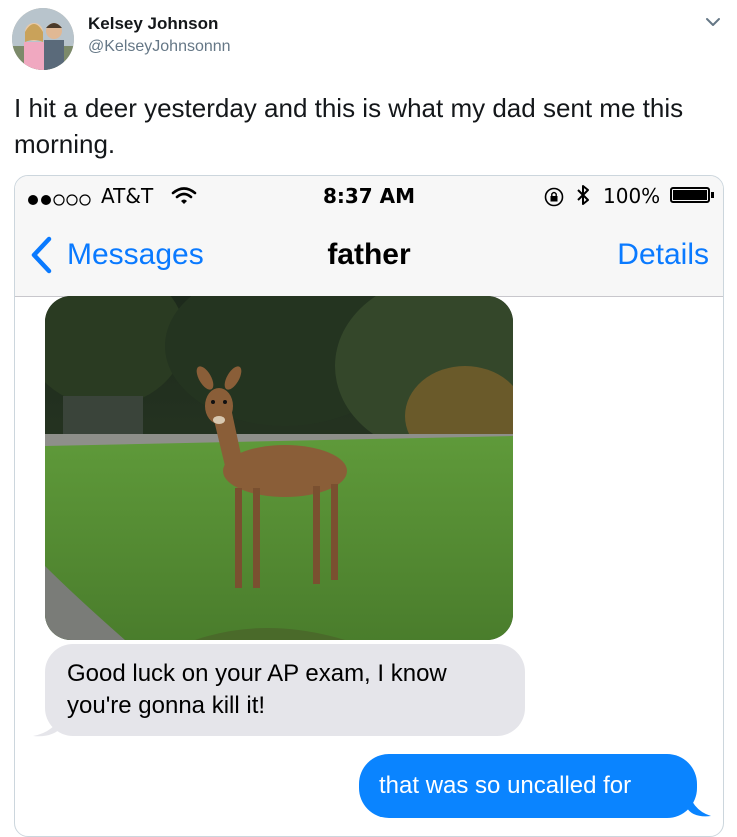  What do you see at coordinates (43, 39) in the screenshot?
I see `avatar` at bounding box center [43, 39].